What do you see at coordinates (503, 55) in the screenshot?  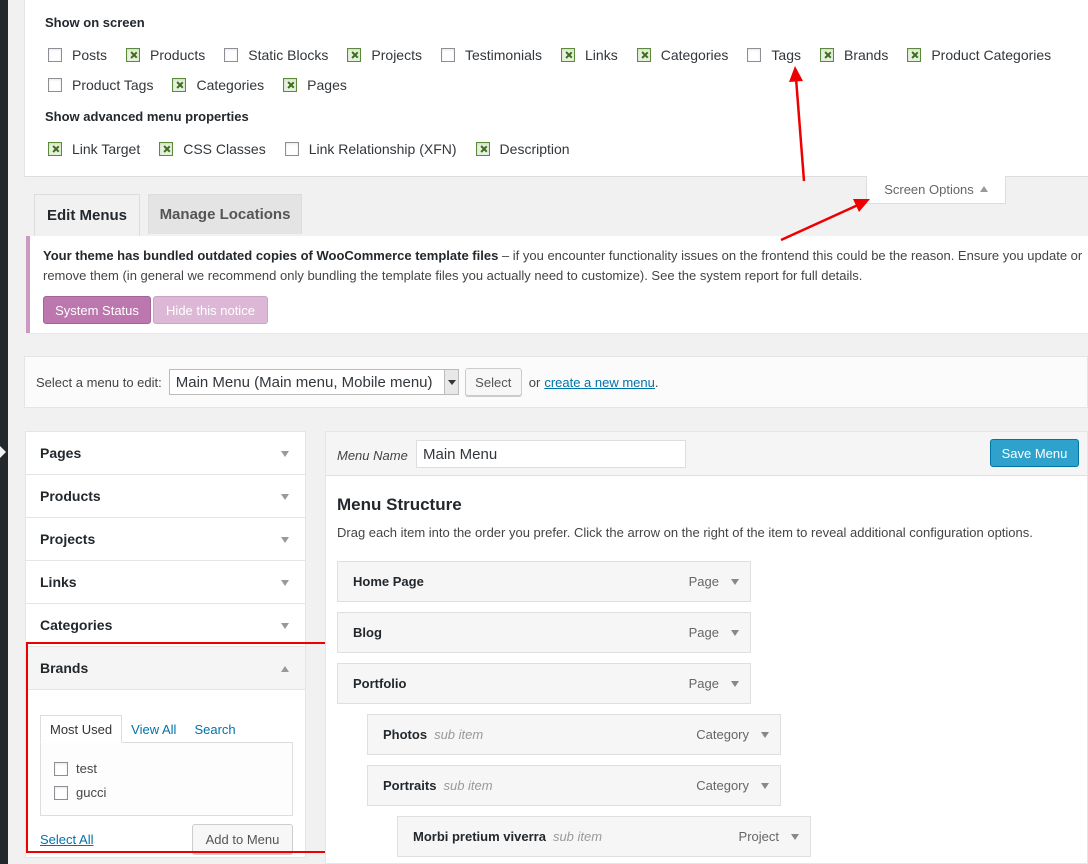 I see `option-label: Testimonials` at bounding box center [503, 55].